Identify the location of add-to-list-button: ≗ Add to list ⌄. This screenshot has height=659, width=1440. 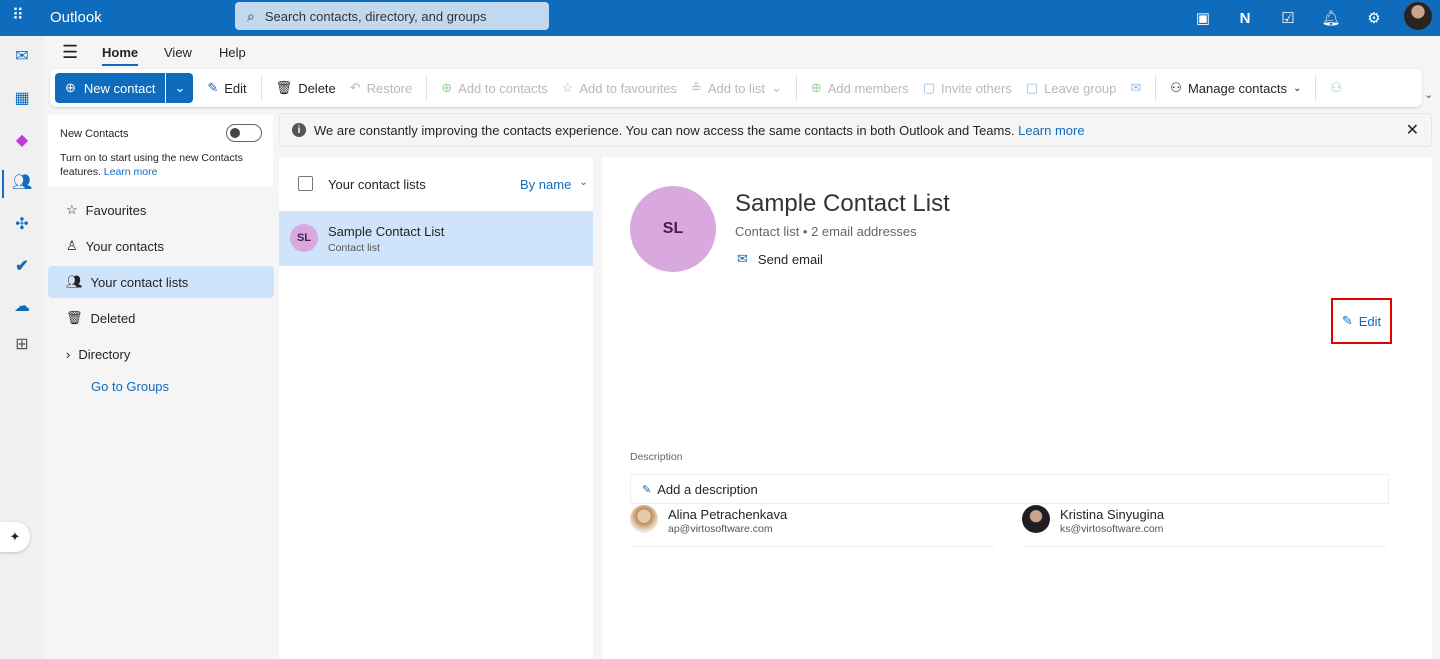
(736, 88).